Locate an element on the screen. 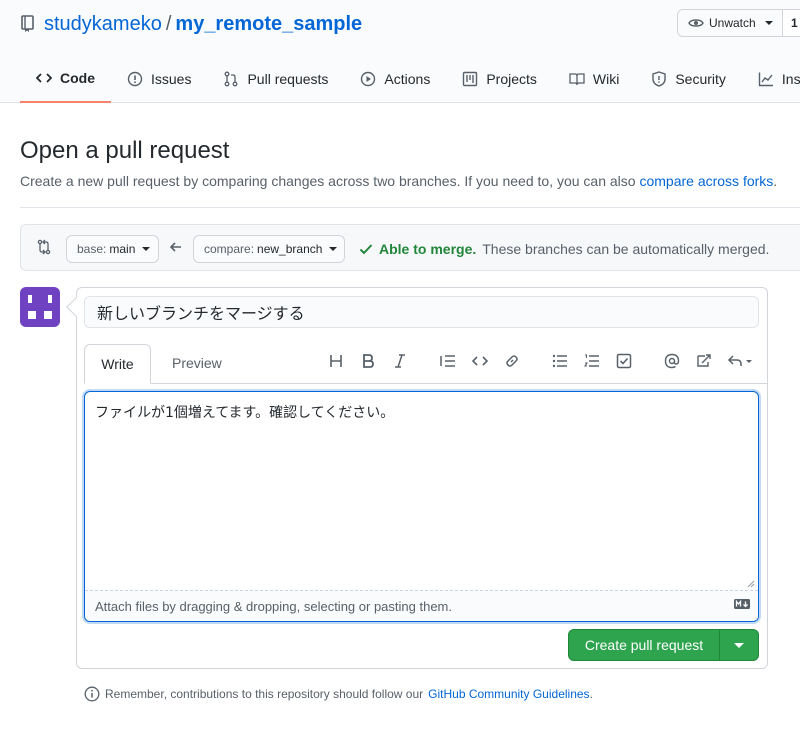  reply-icon is located at coordinates (741, 361).